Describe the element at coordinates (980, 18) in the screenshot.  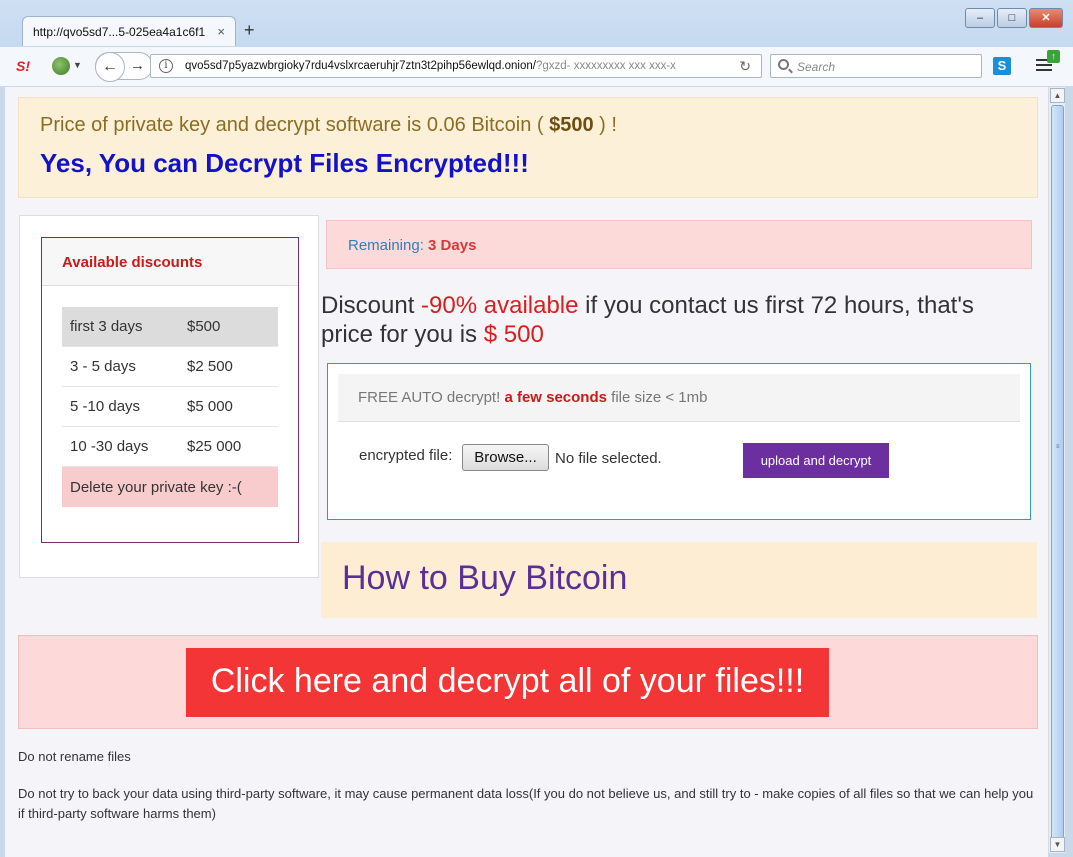
I see `minimize-button: –` at that location.